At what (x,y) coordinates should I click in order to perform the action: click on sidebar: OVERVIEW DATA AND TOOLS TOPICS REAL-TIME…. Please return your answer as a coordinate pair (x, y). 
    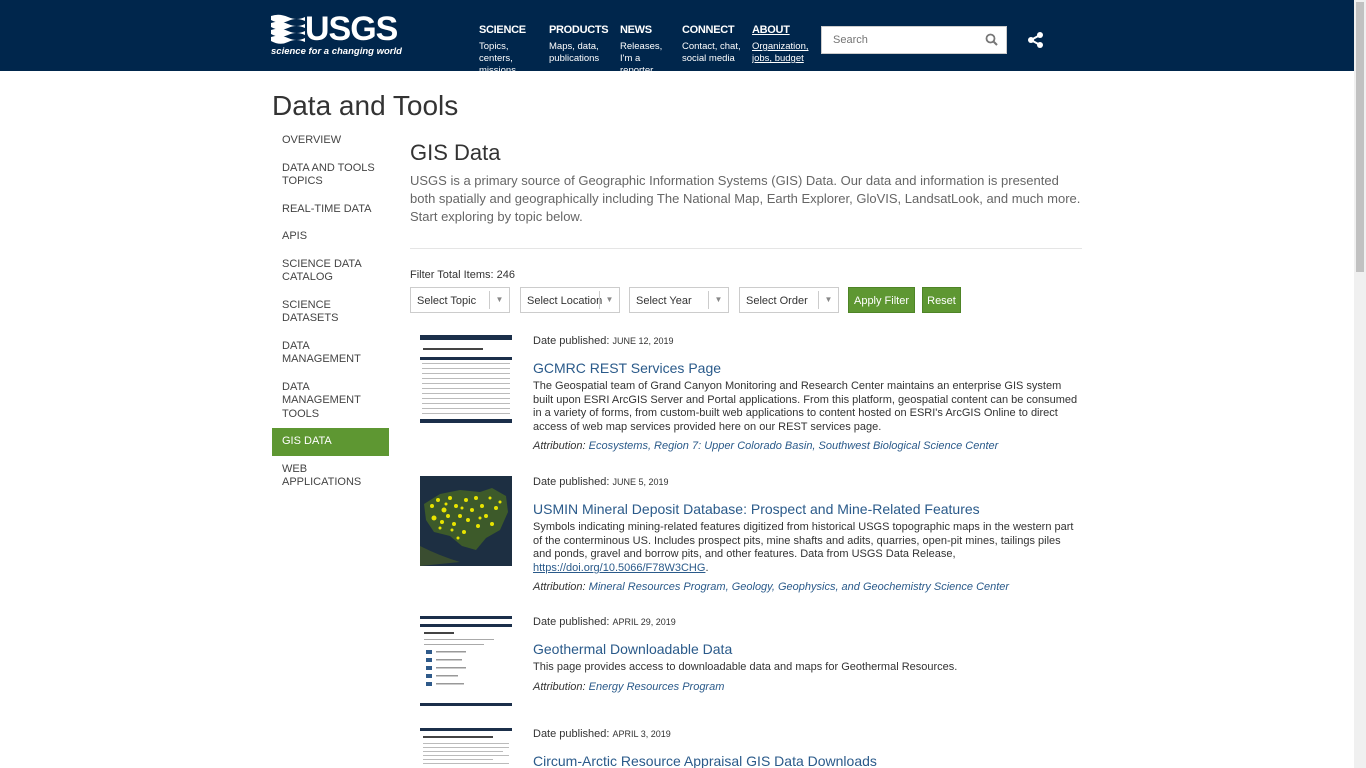
    Looking at the image, I should click on (330, 312).